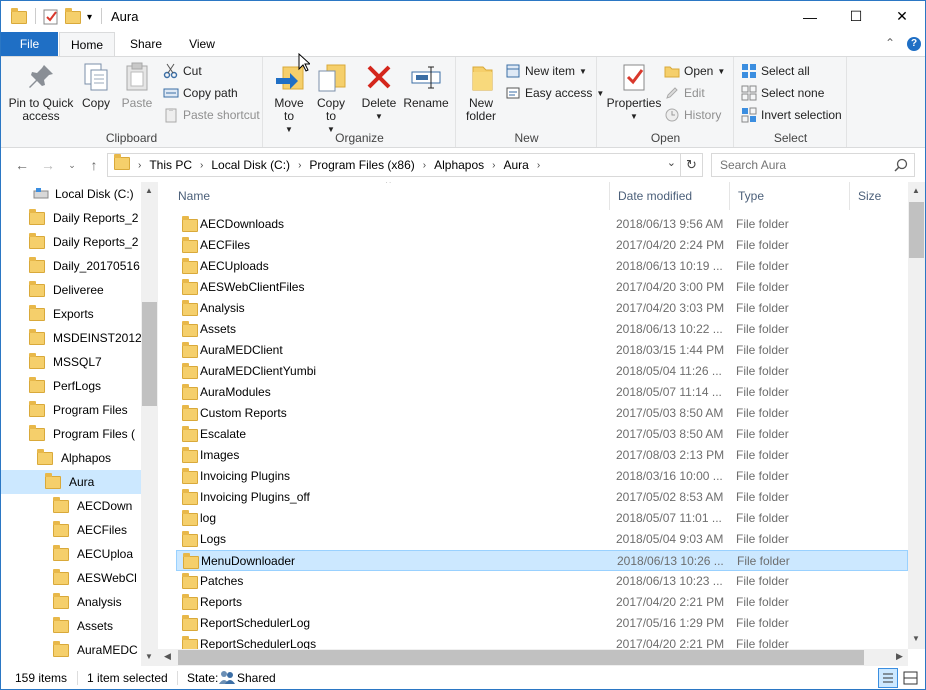 The width and height of the screenshot is (926, 690). Describe the element at coordinates (71, 506) in the screenshot. I see `tree-item: AECDown` at that location.